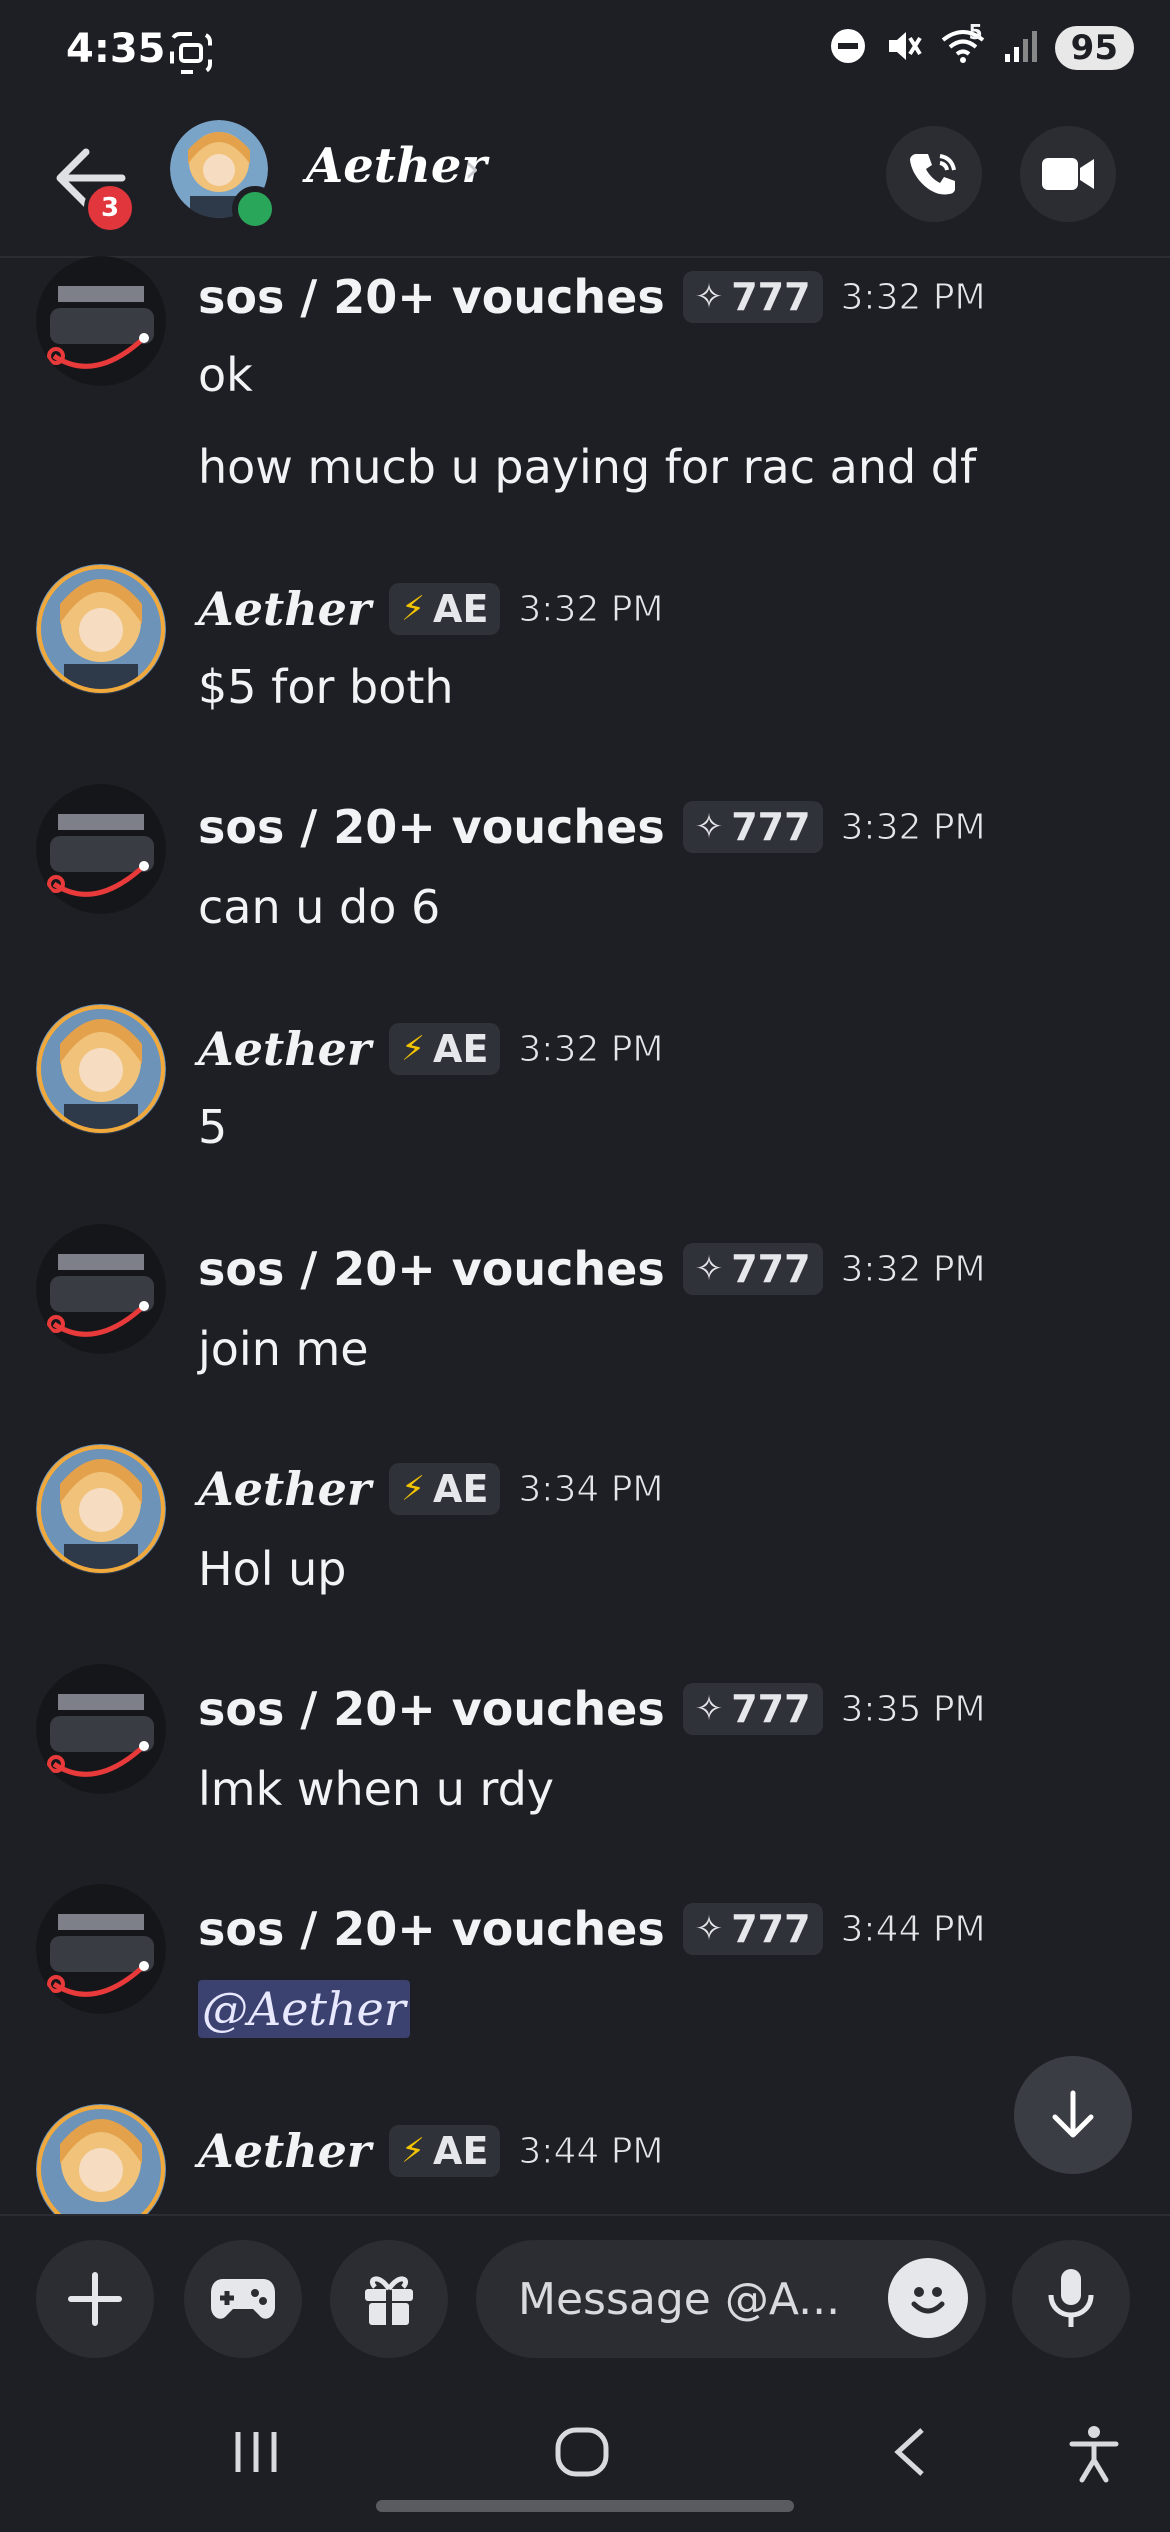 This screenshot has width=1170, height=2532. Describe the element at coordinates (213, 1127) in the screenshot. I see `message-text: 5` at that location.